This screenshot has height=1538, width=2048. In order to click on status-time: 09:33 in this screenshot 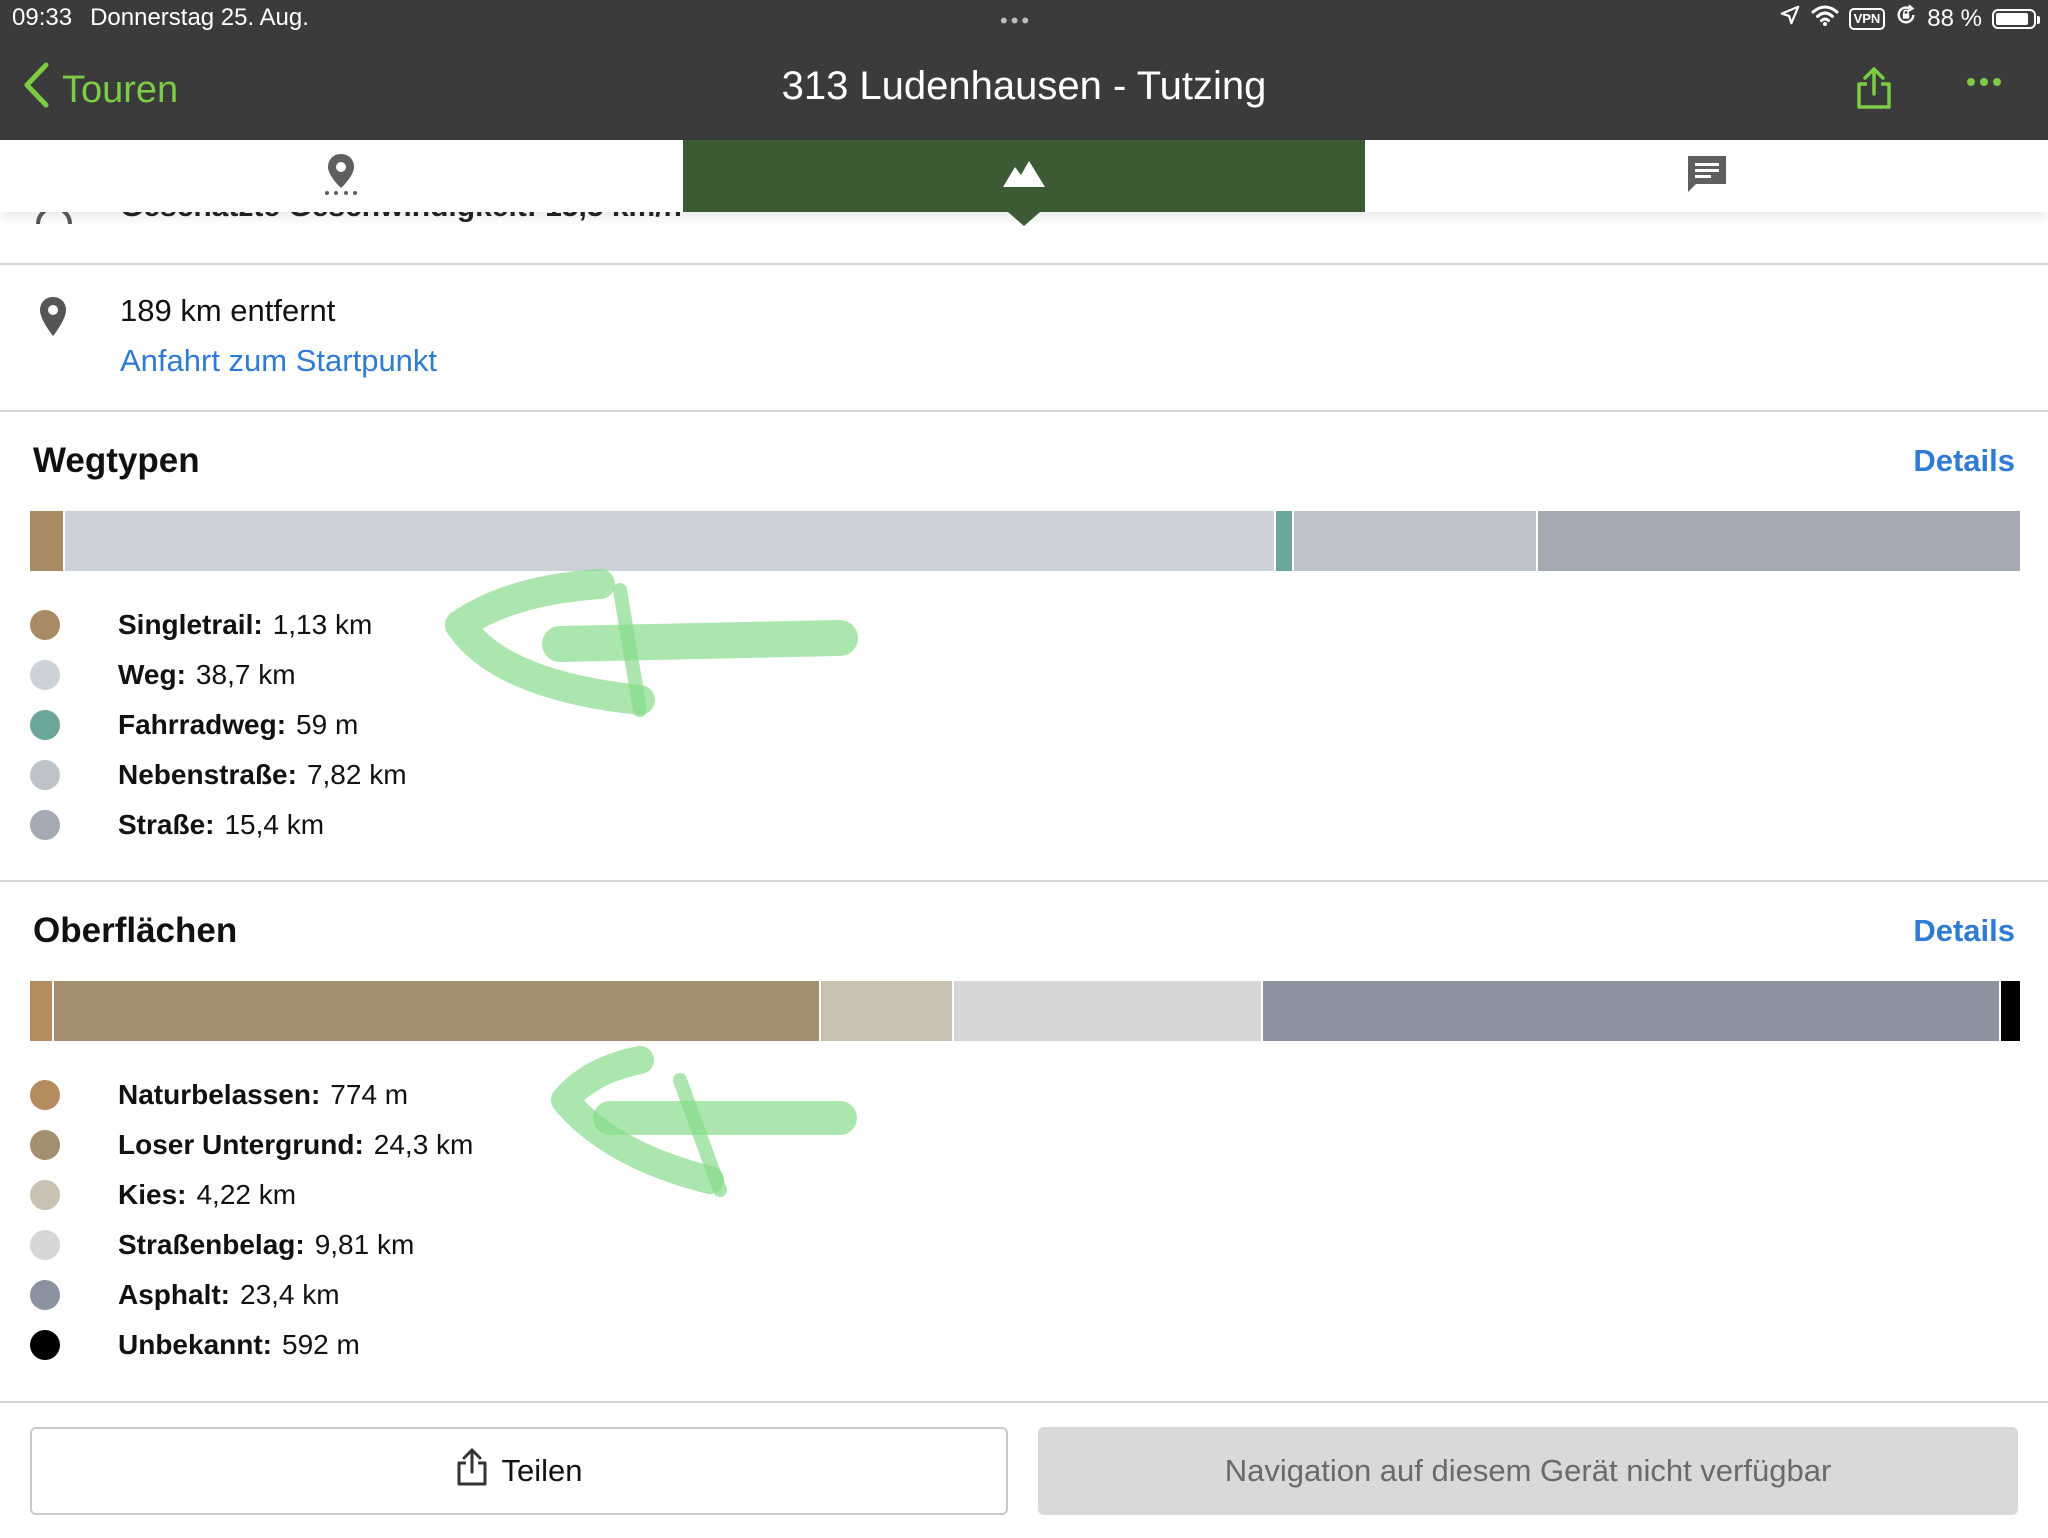, I will do `click(42, 17)`.